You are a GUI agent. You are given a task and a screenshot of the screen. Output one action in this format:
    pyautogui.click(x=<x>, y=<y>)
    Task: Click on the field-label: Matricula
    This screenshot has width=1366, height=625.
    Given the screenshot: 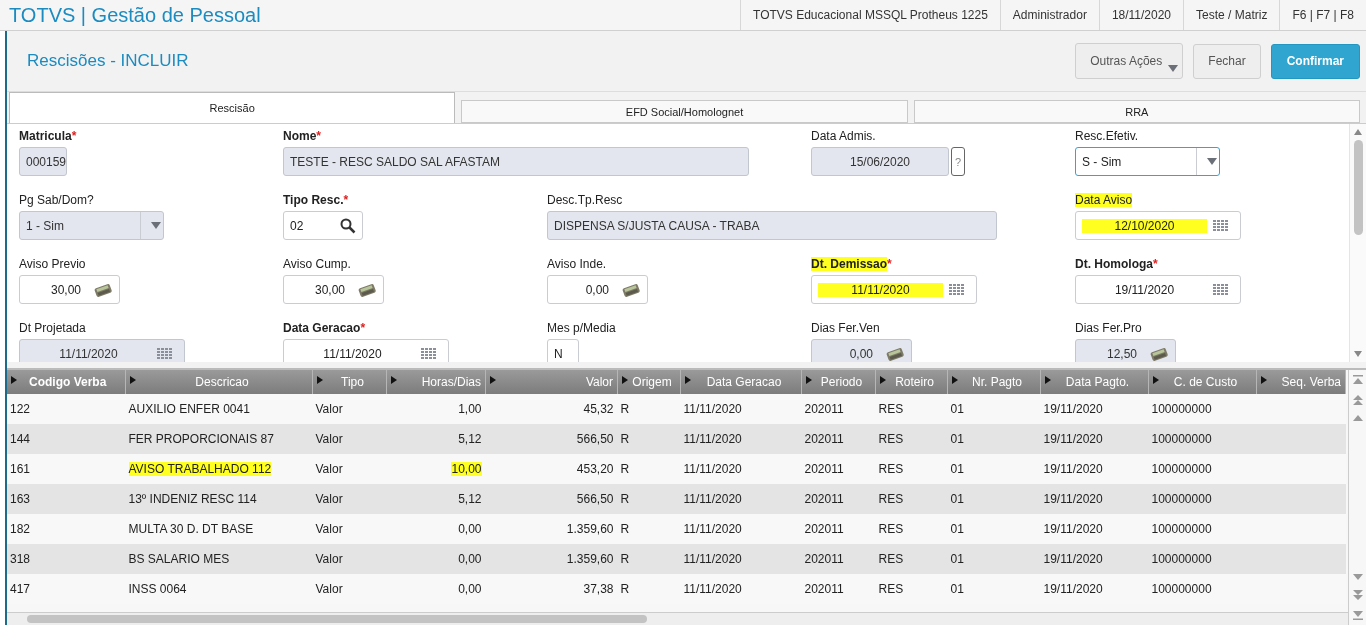 What is the action you would take?
    pyautogui.click(x=45, y=136)
    